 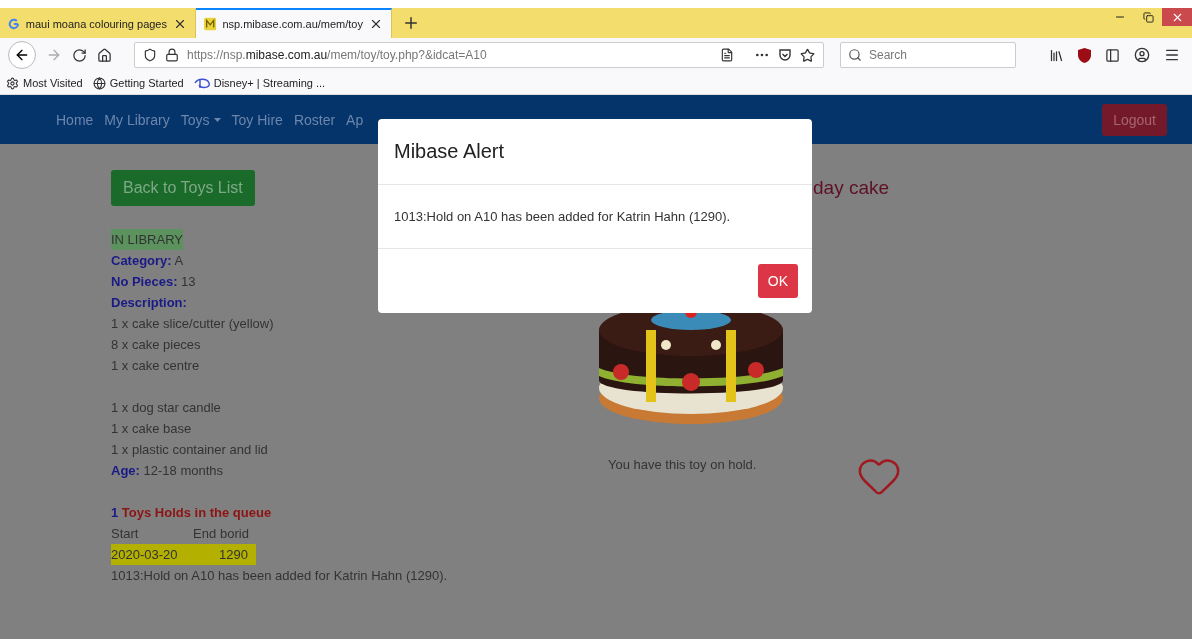 I want to click on hold-row: 2020-03-20 1290, so click(x=183, y=554).